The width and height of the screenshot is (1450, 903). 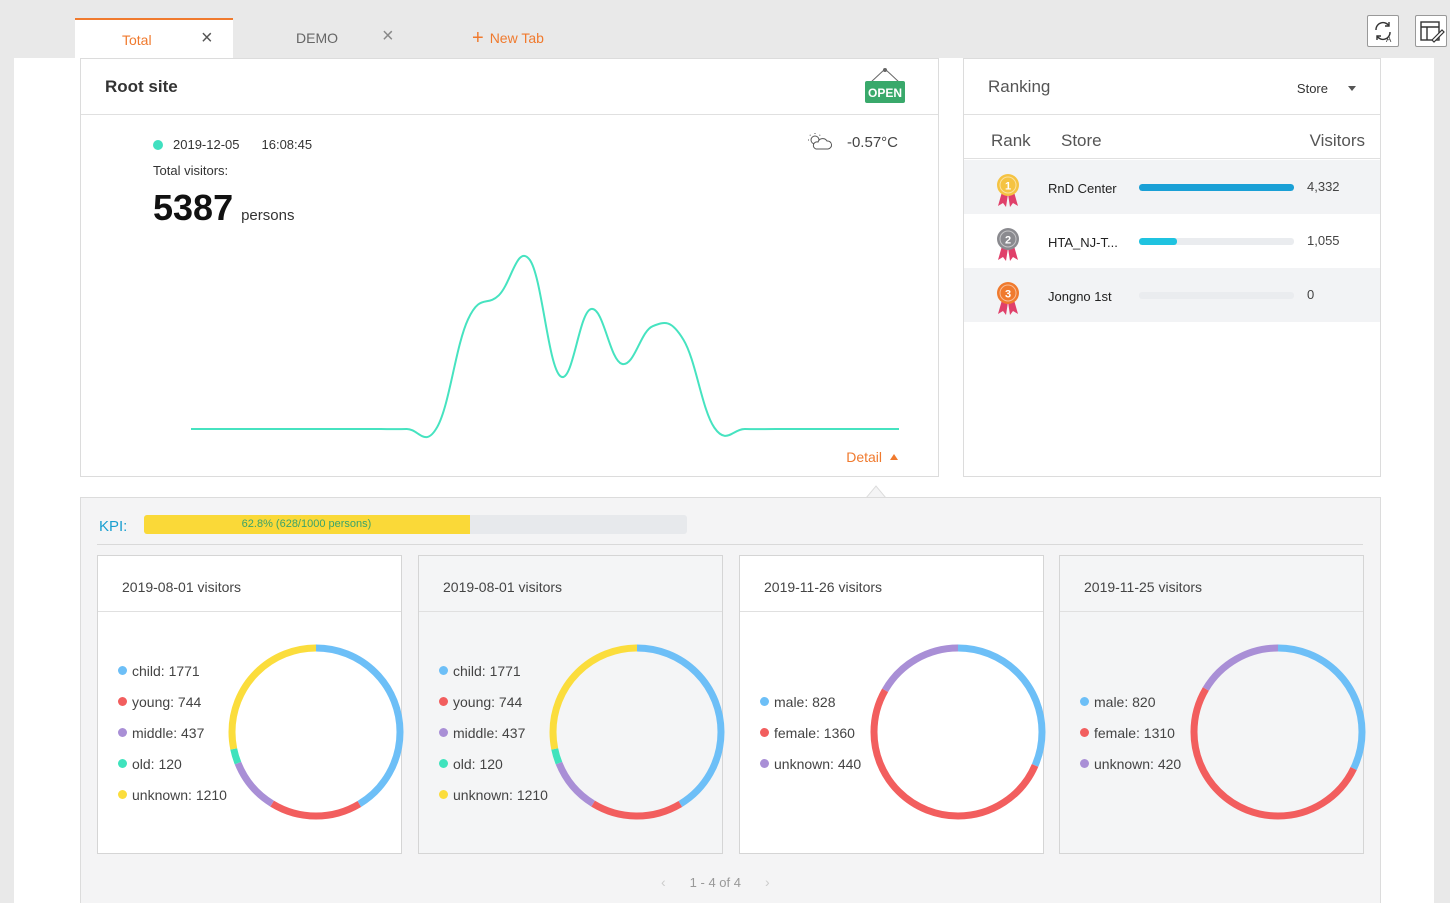 I want to click on new-tab-label: New Tab, so click(x=516, y=38).